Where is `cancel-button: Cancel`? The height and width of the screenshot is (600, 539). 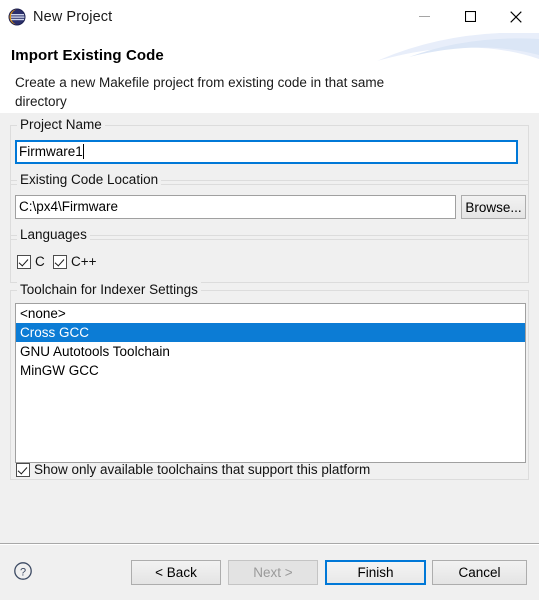
cancel-button: Cancel is located at coordinates (479, 572).